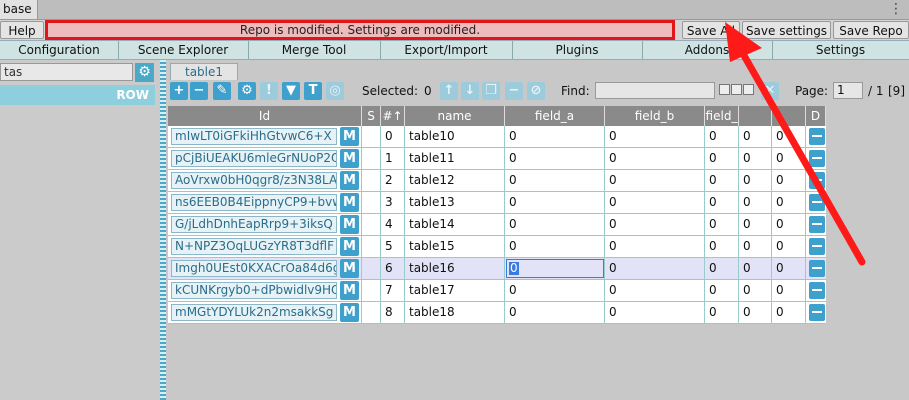 The width and height of the screenshot is (909, 400). Describe the element at coordinates (816, 116) in the screenshot. I see `column-header-d: D` at that location.